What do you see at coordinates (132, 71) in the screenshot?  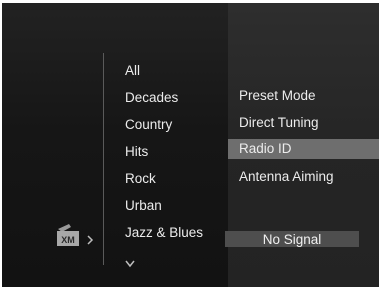 I see `category-item-all: All` at bounding box center [132, 71].